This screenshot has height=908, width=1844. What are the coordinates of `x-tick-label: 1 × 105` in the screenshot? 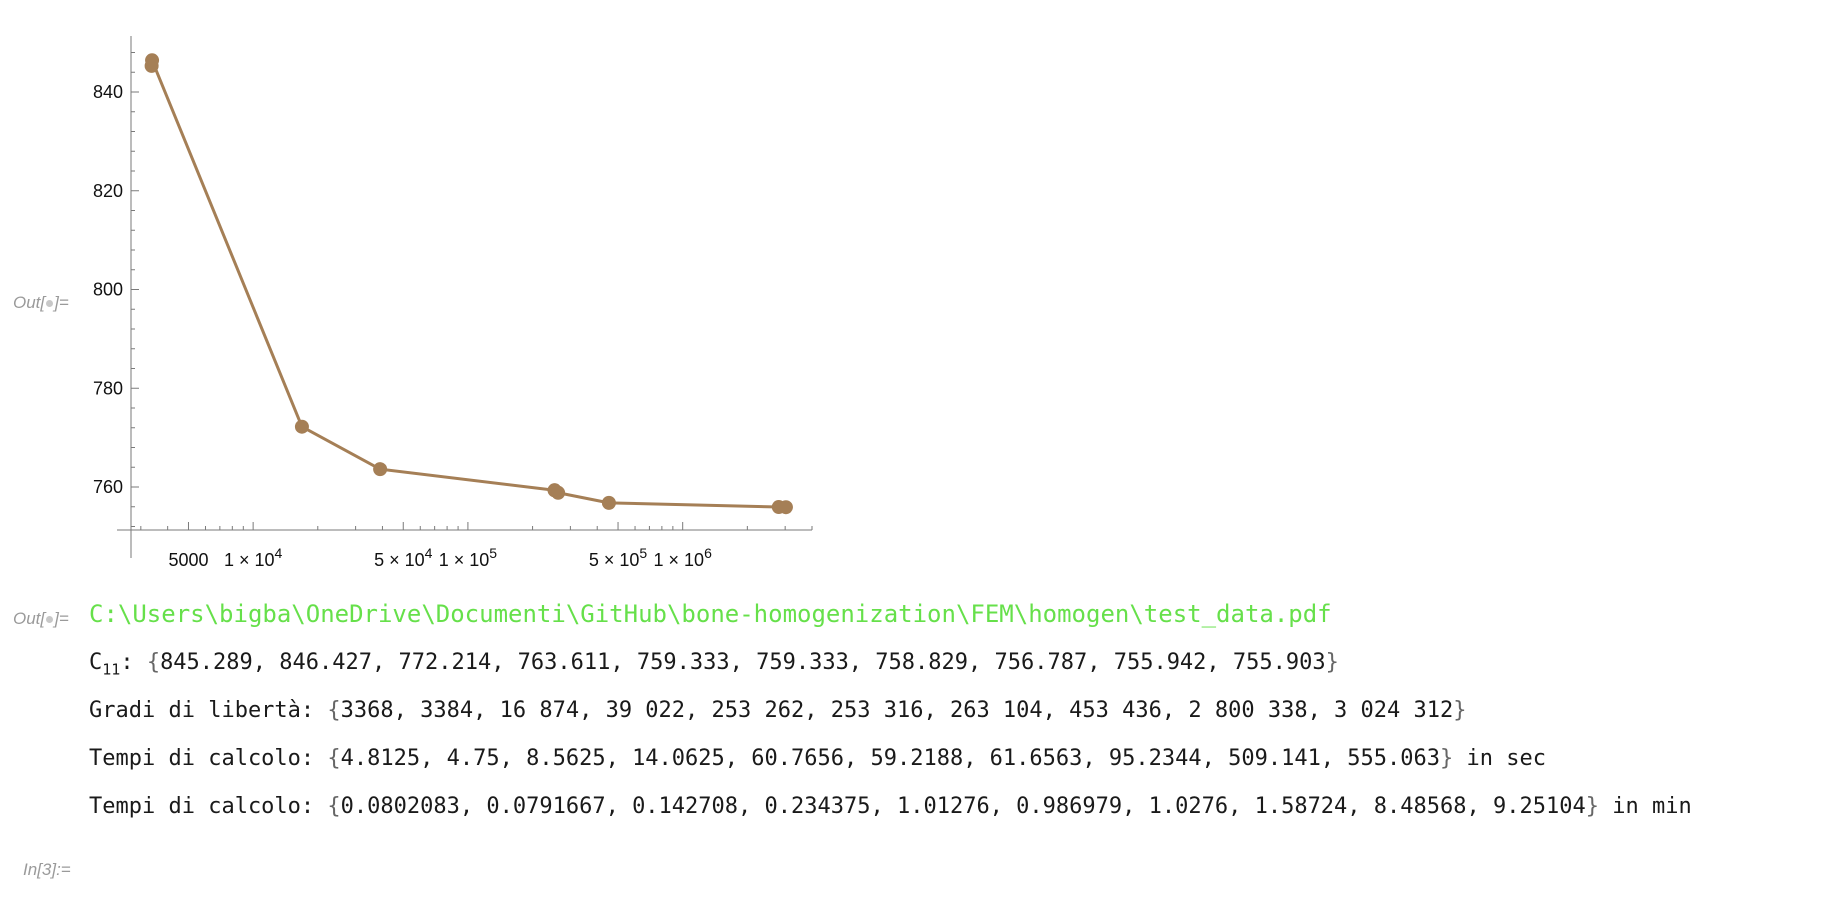 It's located at (468, 557).